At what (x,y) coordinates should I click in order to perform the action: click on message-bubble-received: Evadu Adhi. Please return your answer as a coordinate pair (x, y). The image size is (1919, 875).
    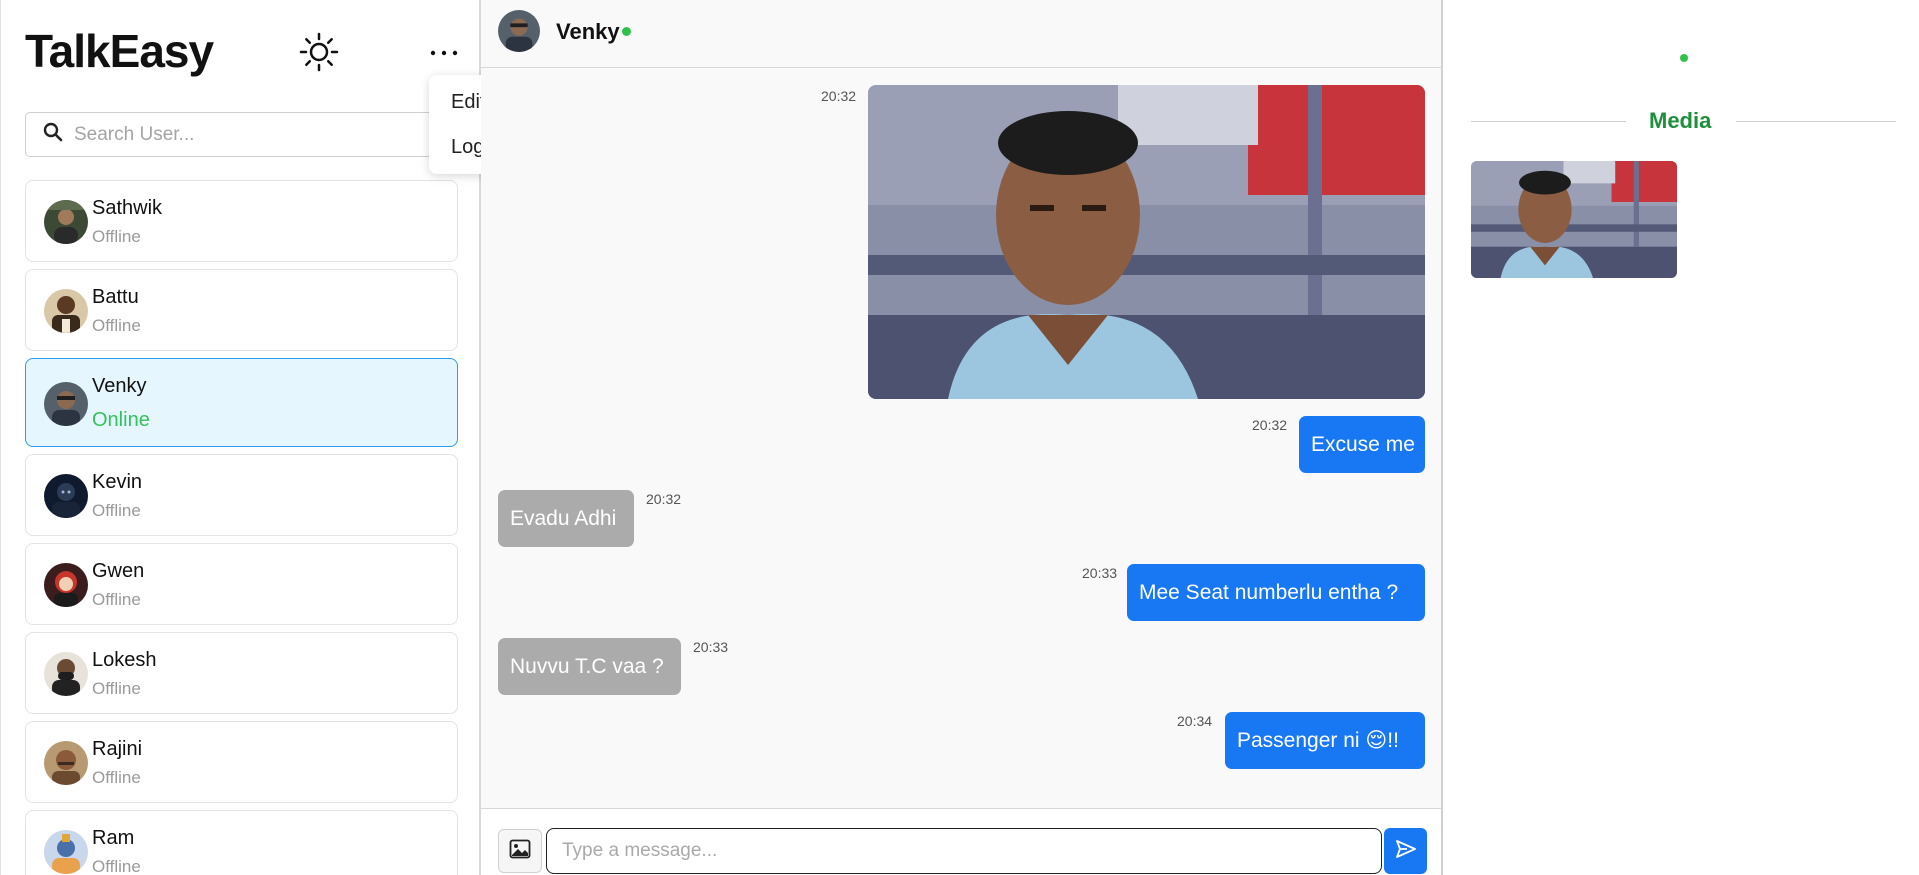
    Looking at the image, I should click on (566, 518).